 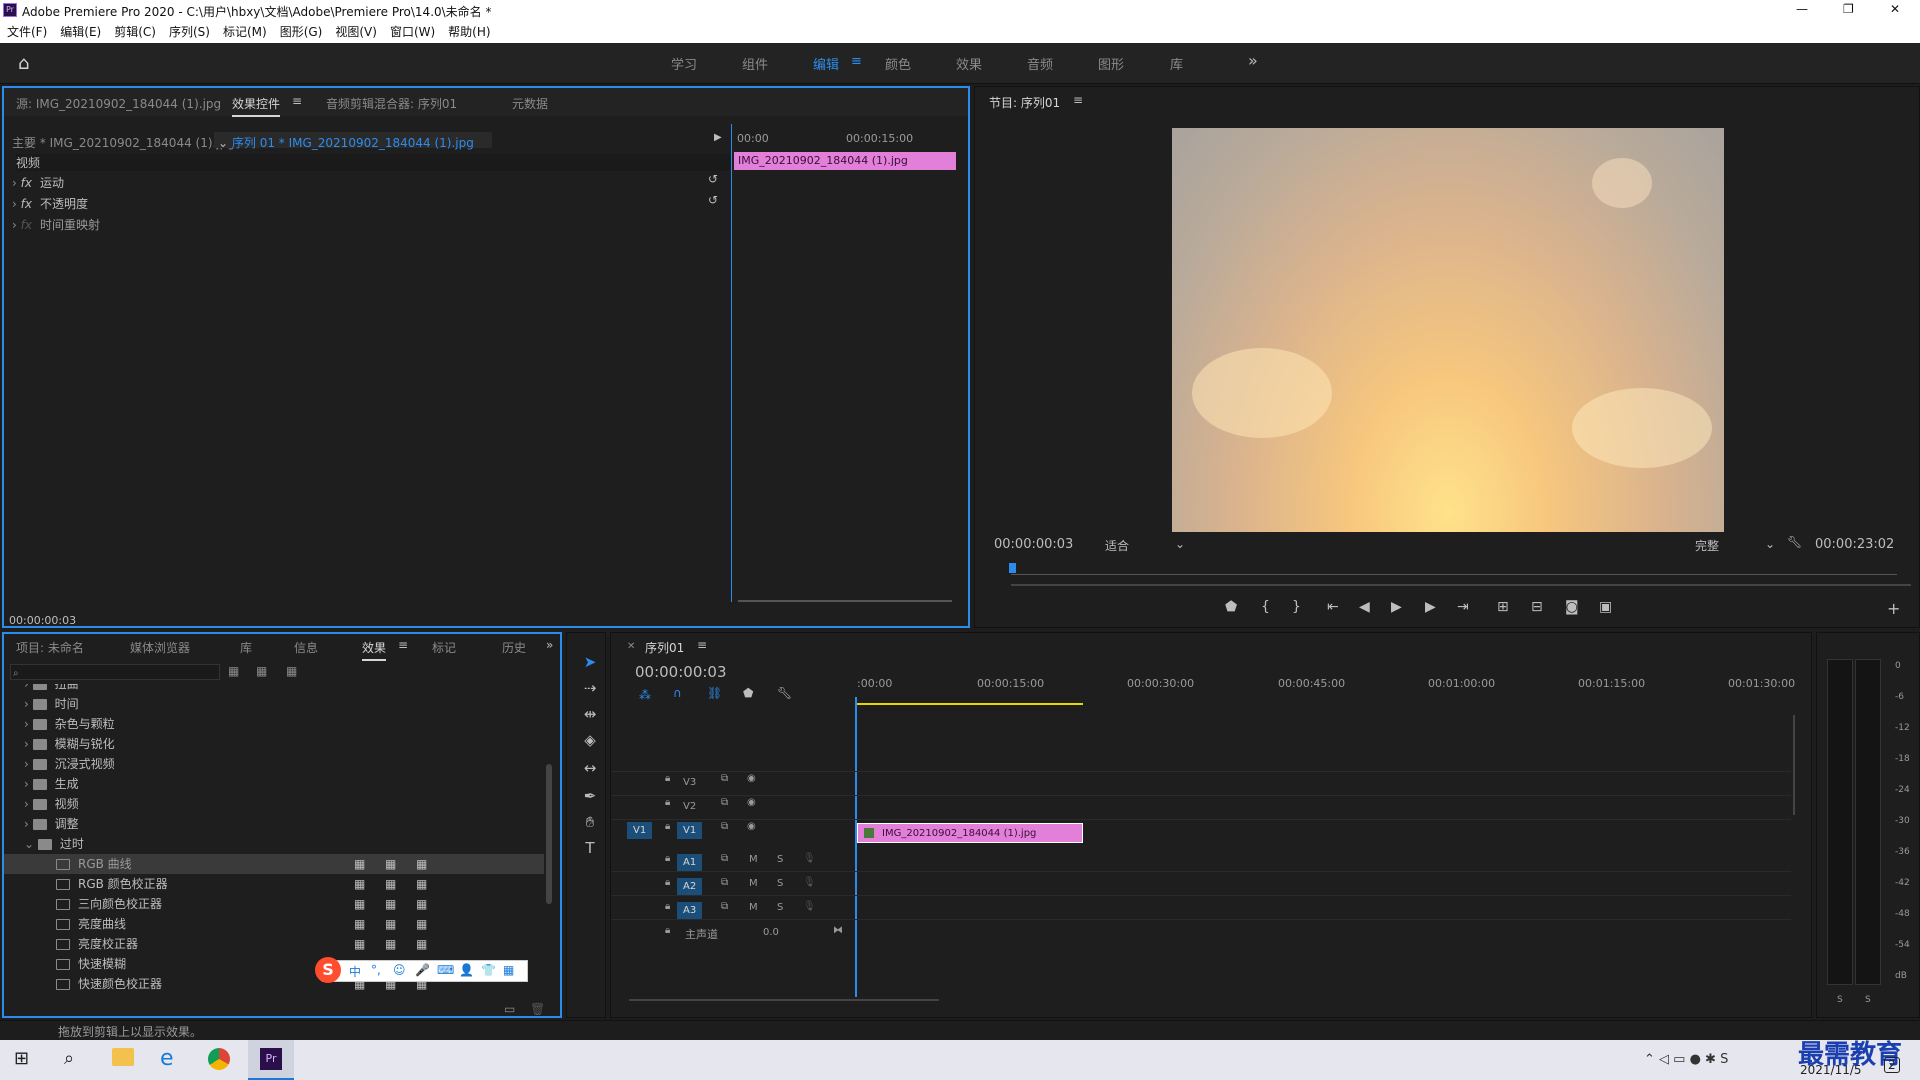 I want to click on delete-icon: 🗑︎, so click(x=537, y=1009).